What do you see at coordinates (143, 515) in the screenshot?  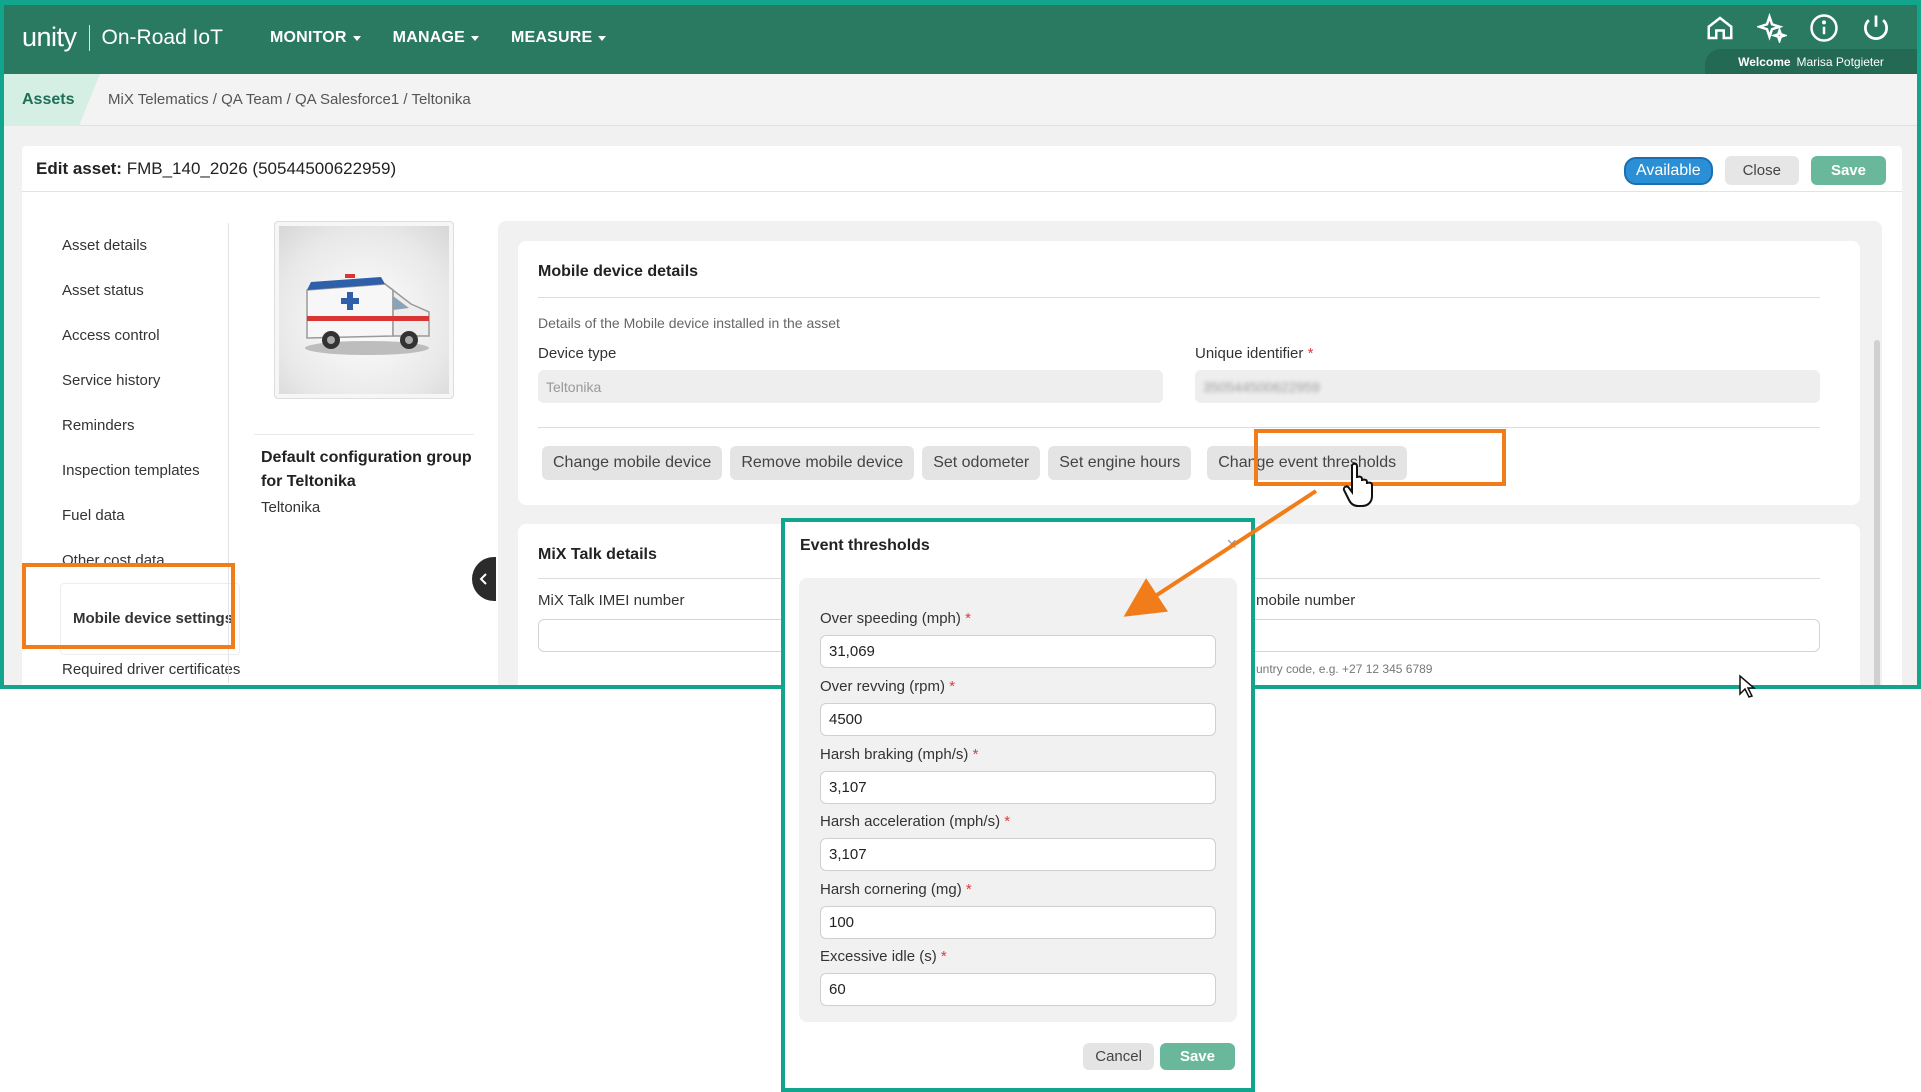 I see `sidebar-item-fuel-data: Fuel data` at bounding box center [143, 515].